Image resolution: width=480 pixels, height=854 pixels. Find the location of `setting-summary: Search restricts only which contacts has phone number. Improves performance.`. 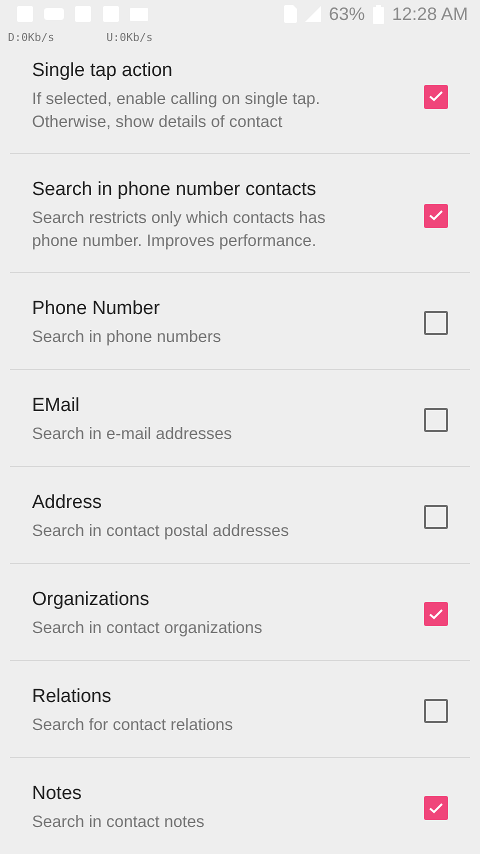

setting-summary: Search restricts only which contacts has phone number. Improves performance. is located at coordinates (179, 230).